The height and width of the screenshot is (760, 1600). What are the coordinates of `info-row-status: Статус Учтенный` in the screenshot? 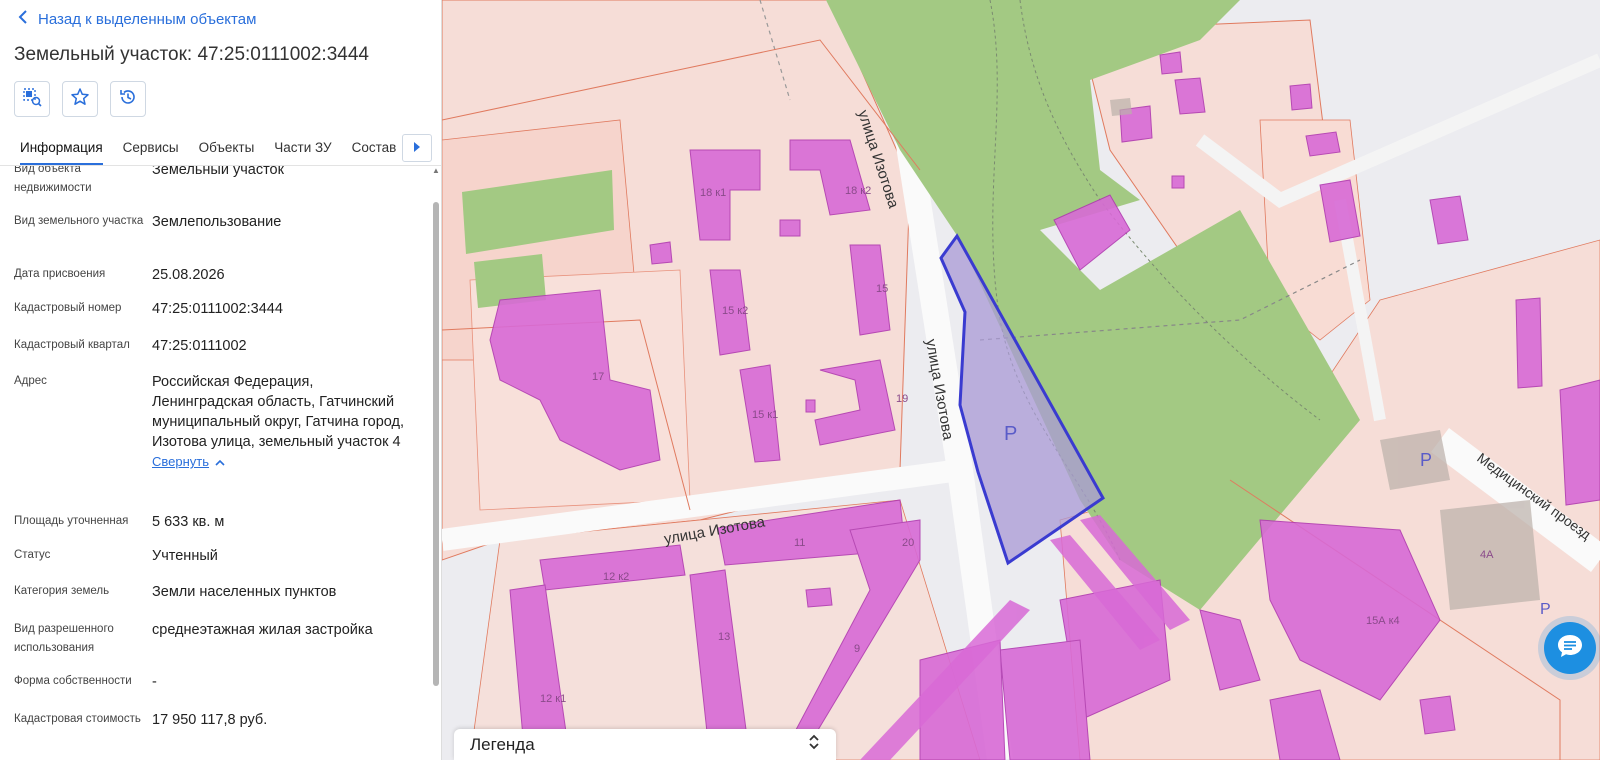 It's located at (214, 556).